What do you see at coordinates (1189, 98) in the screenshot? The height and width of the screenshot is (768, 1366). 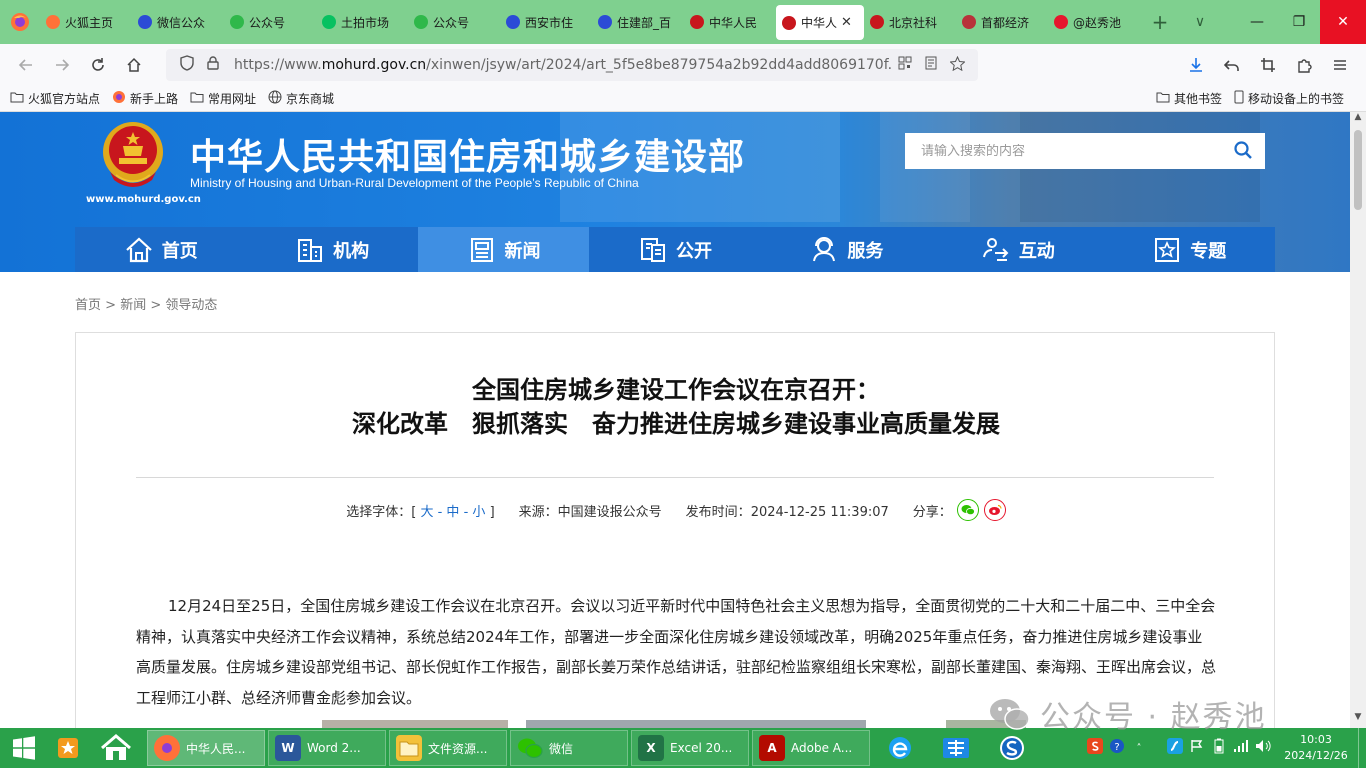 I see `bookmark-item: 其他书签` at bounding box center [1189, 98].